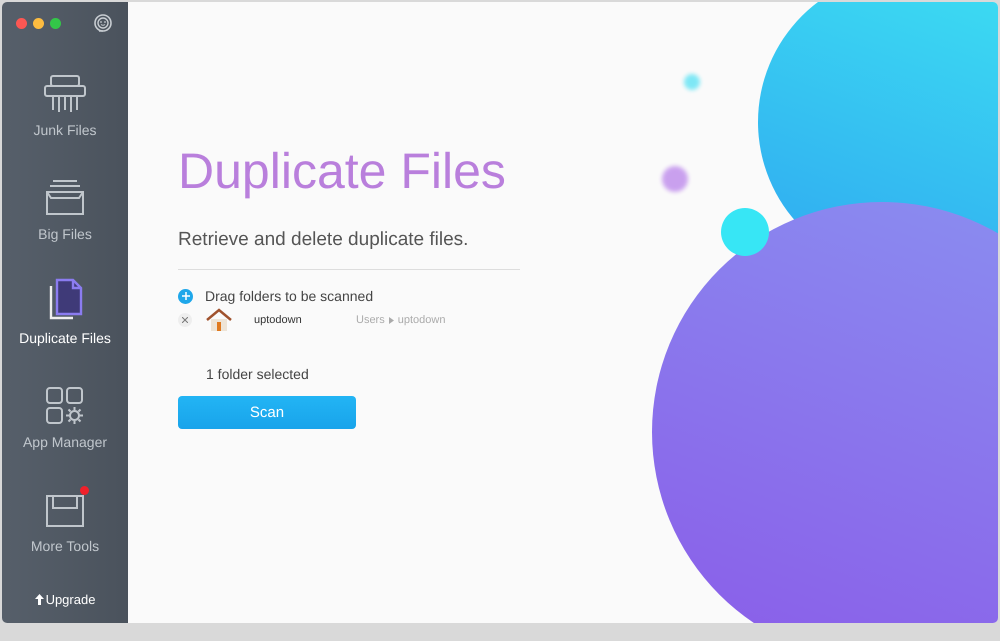  I want to click on sidebar-item: App Manager, so click(65, 415).